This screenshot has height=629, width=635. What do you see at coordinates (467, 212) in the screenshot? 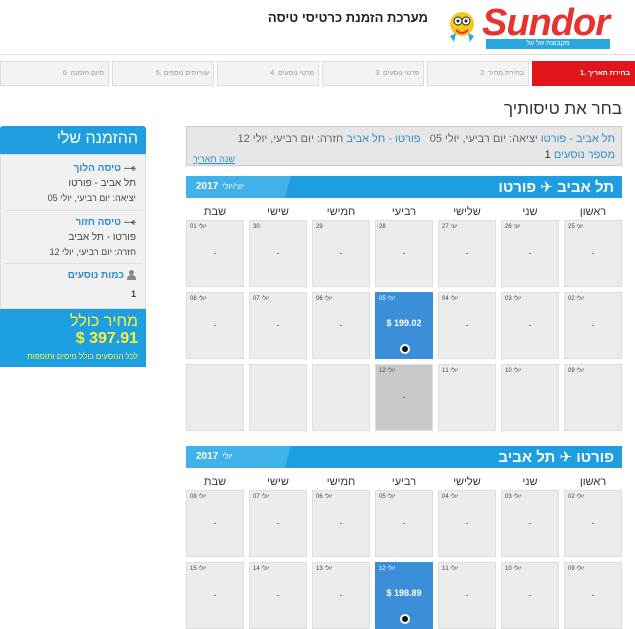
I see `day-name: שלישי` at bounding box center [467, 212].